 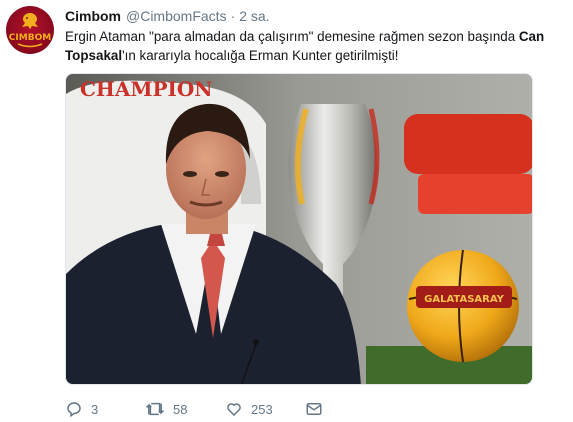 I want to click on heart-icon, so click(x=234, y=410).